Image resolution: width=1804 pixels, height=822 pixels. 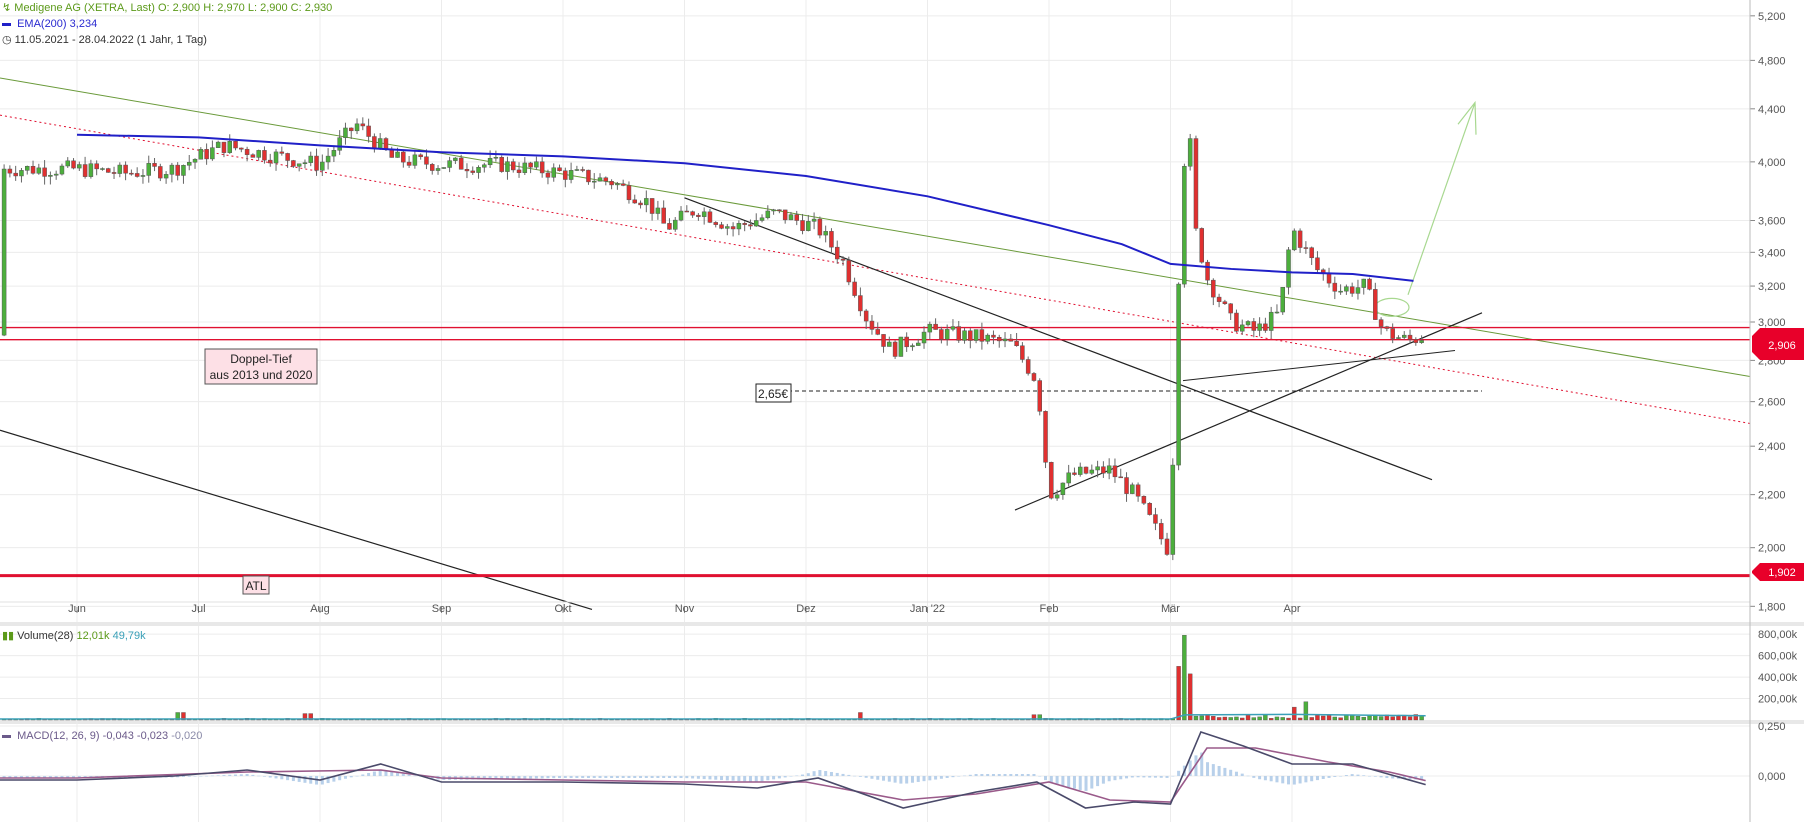 What do you see at coordinates (1778, 678) in the screenshot?
I see `volume-tick-label: 400,00k` at bounding box center [1778, 678].